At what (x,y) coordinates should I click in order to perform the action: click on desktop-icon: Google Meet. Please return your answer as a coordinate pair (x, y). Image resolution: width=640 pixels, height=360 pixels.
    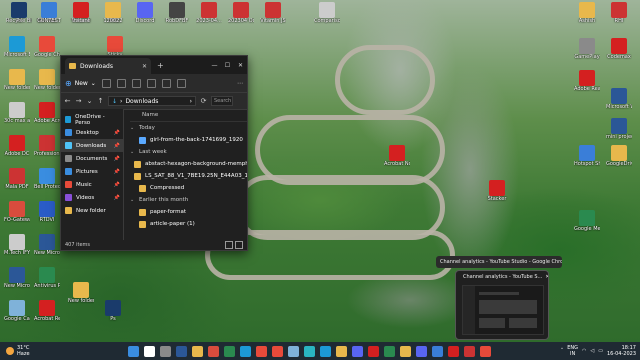
    Looking at the image, I should click on (587, 221).